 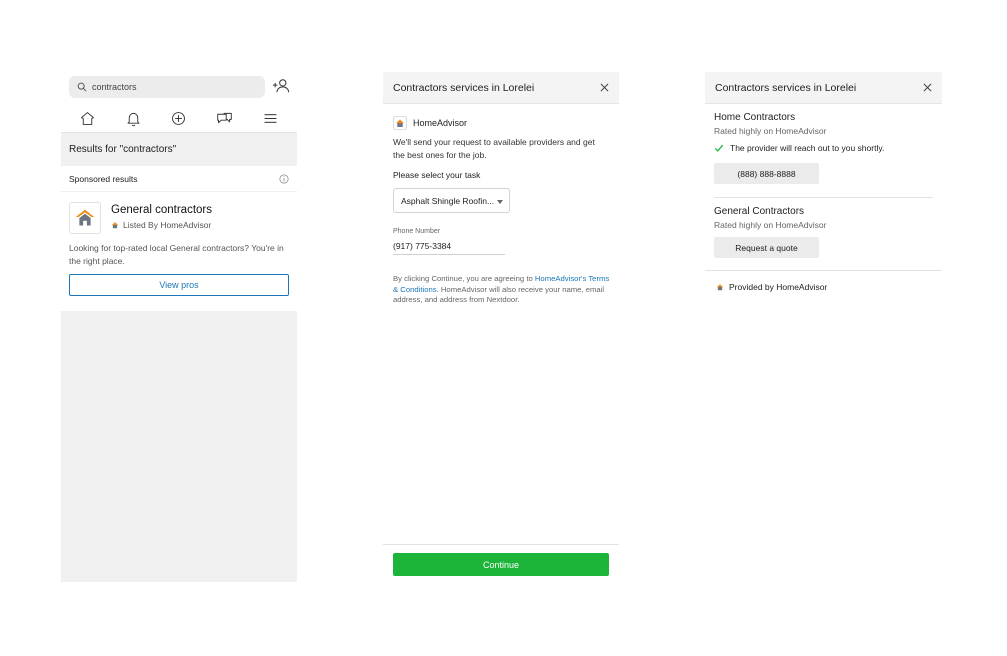 I want to click on plus-circle-icon, so click(x=178, y=118).